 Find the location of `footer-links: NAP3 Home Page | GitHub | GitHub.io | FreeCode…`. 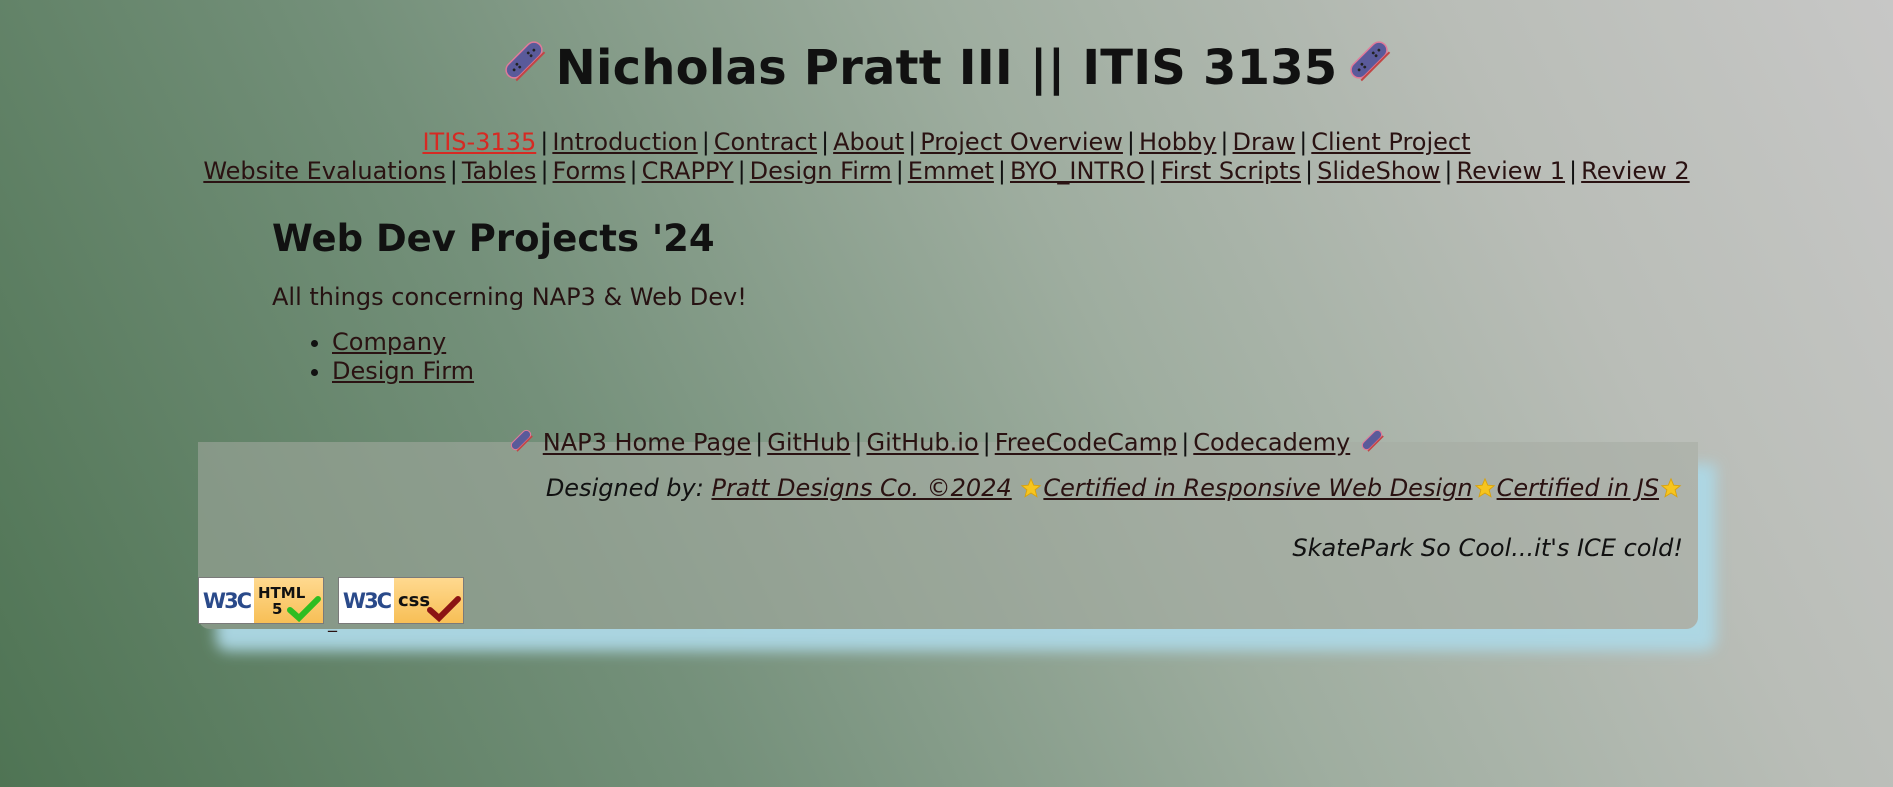

footer-links: NAP3 Home Page | GitHub | GitHub.io | FreeCode… is located at coordinates (946, 443).